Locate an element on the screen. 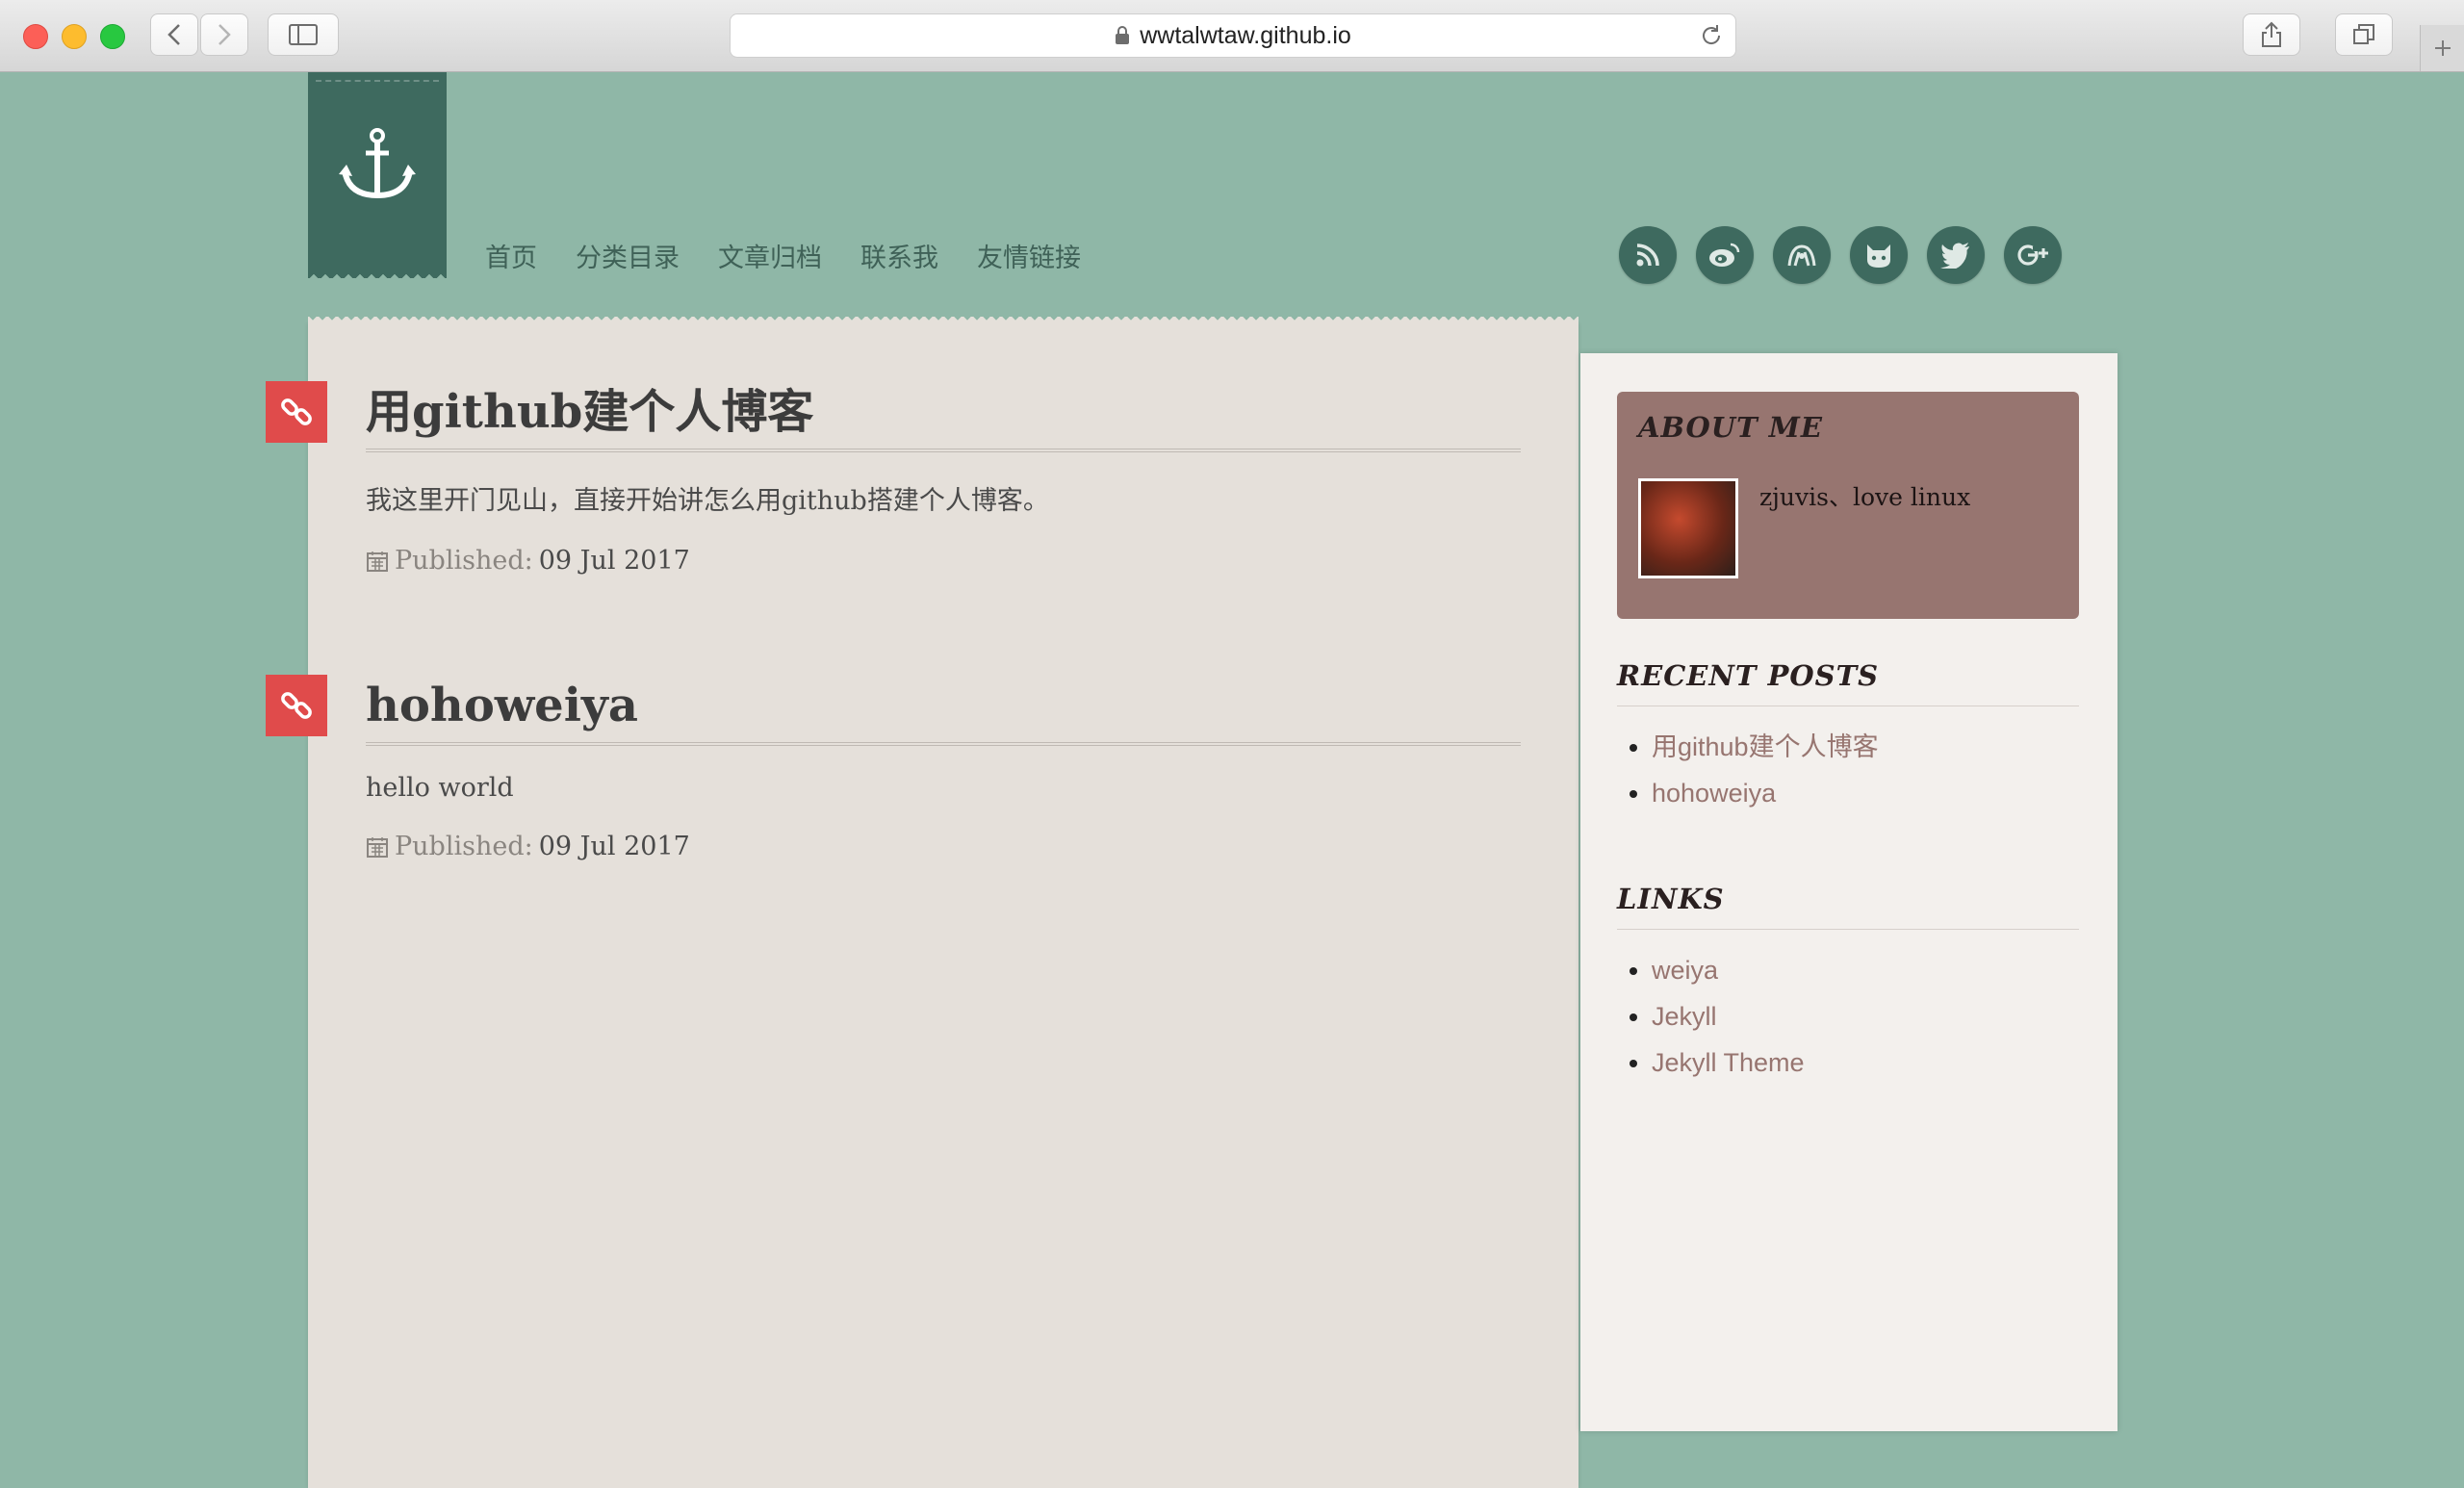 The width and height of the screenshot is (2464, 1488). sidebar-toggle-button is located at coordinates (303, 34).